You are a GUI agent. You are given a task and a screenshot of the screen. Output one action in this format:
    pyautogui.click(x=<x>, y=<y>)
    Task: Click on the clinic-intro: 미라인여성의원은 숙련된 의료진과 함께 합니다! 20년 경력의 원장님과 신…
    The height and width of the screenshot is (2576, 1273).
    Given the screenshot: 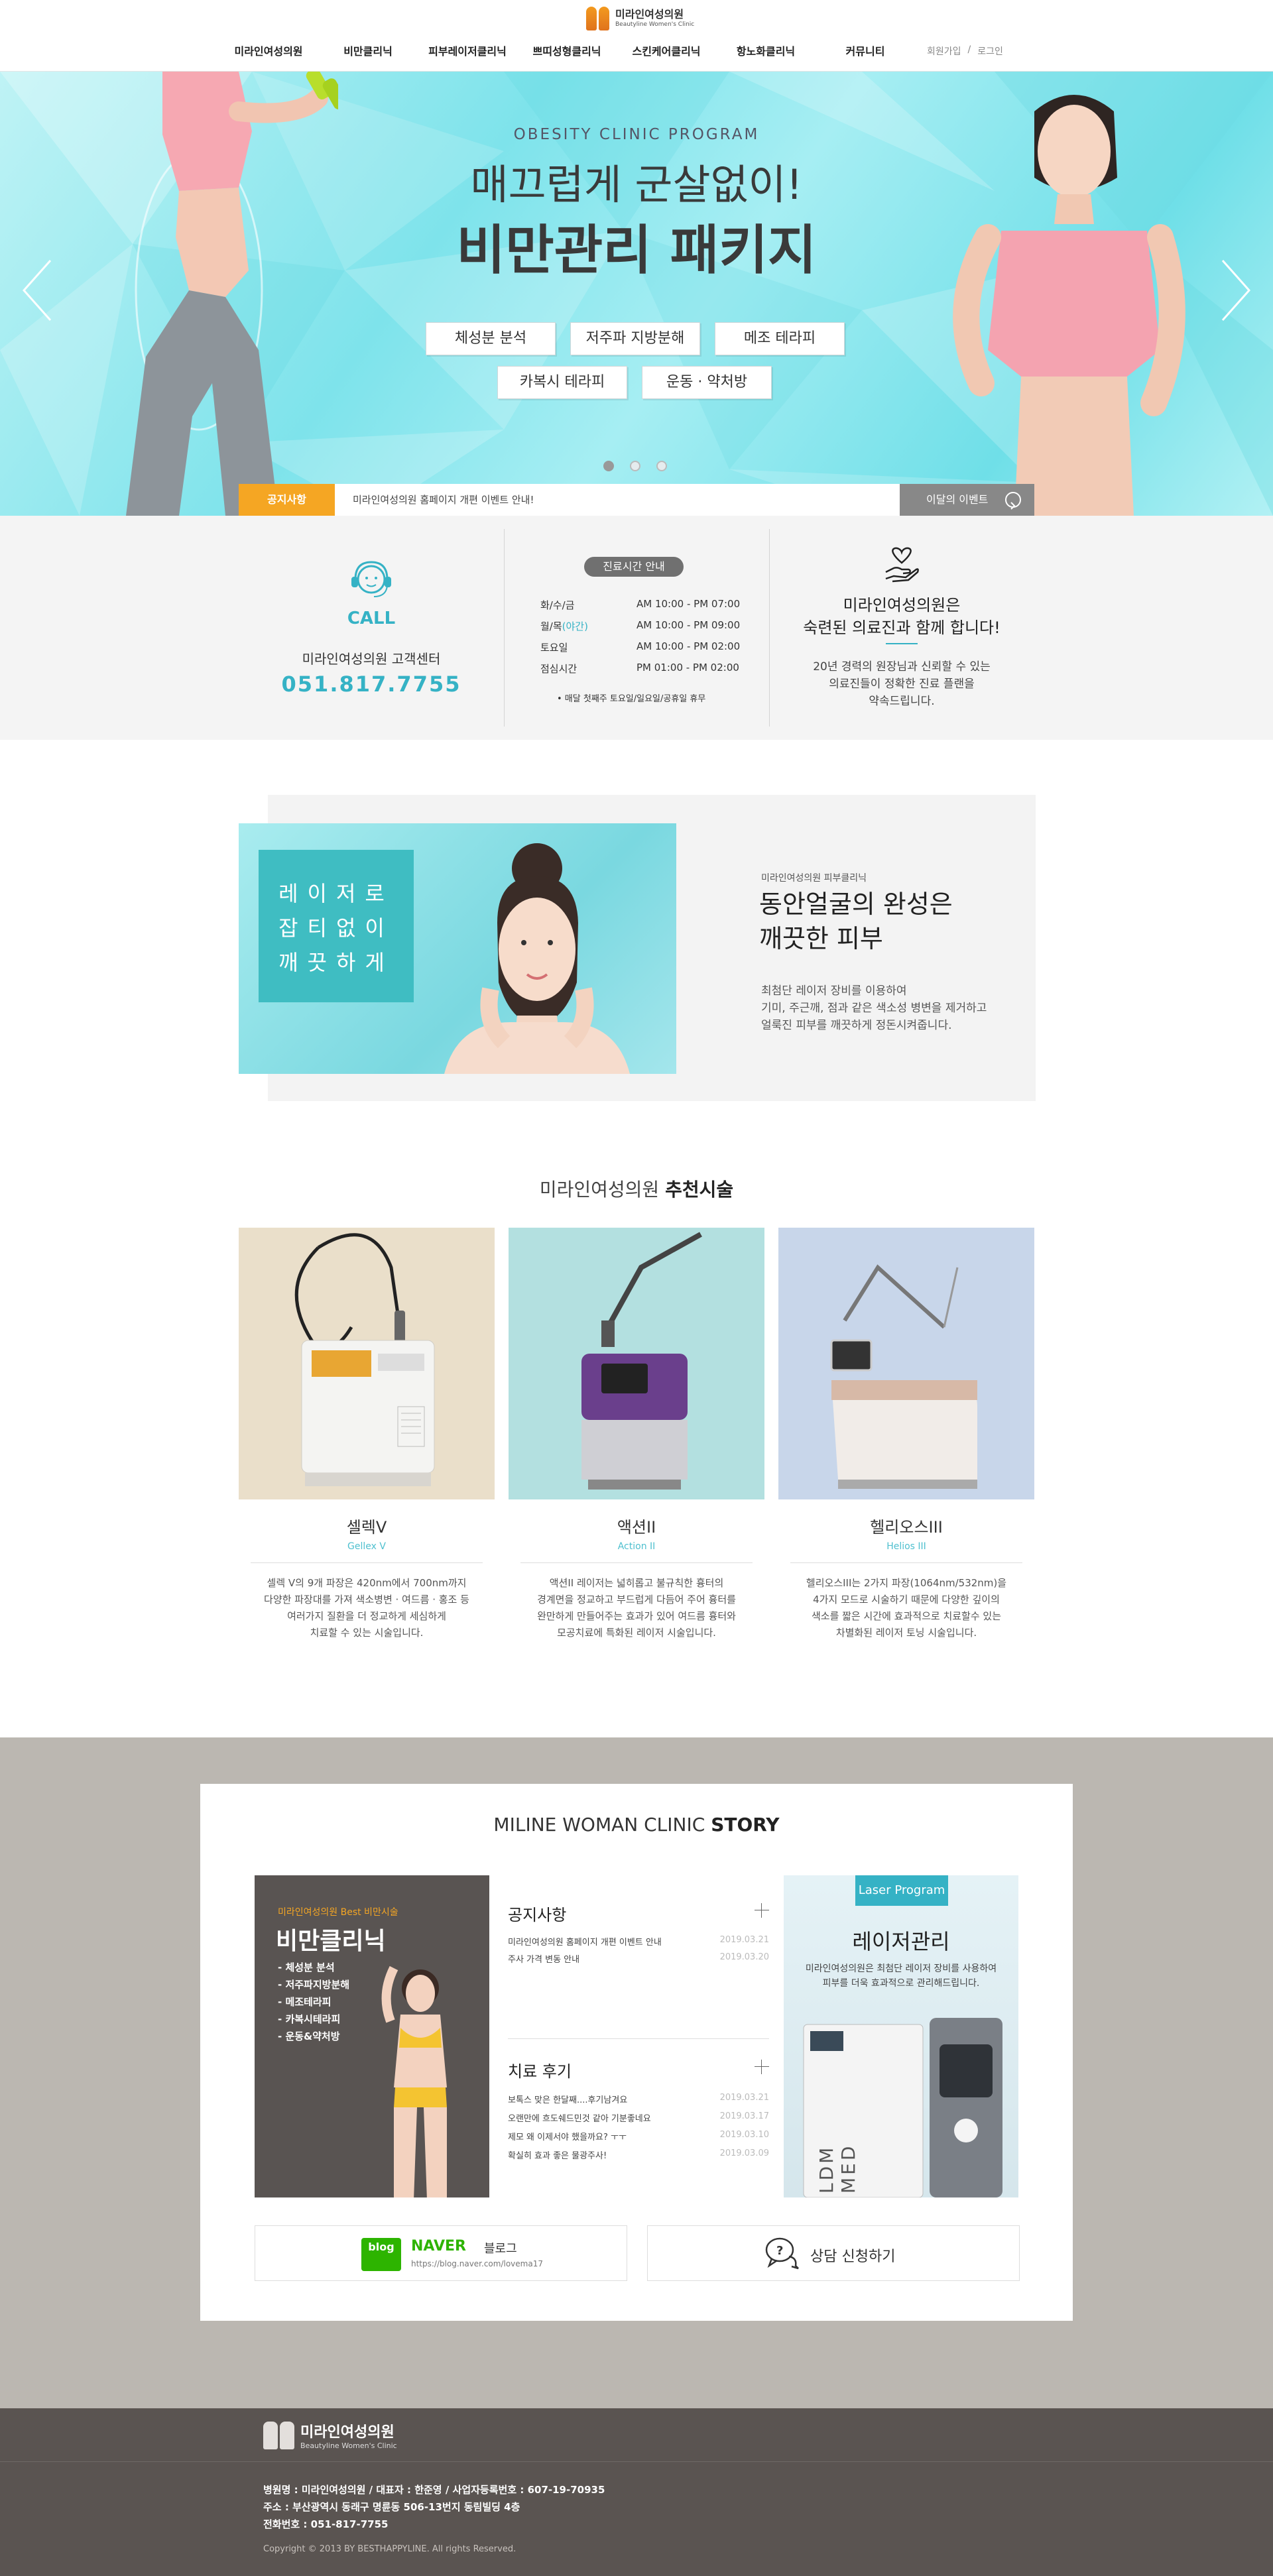 What is the action you would take?
    pyautogui.click(x=901, y=628)
    